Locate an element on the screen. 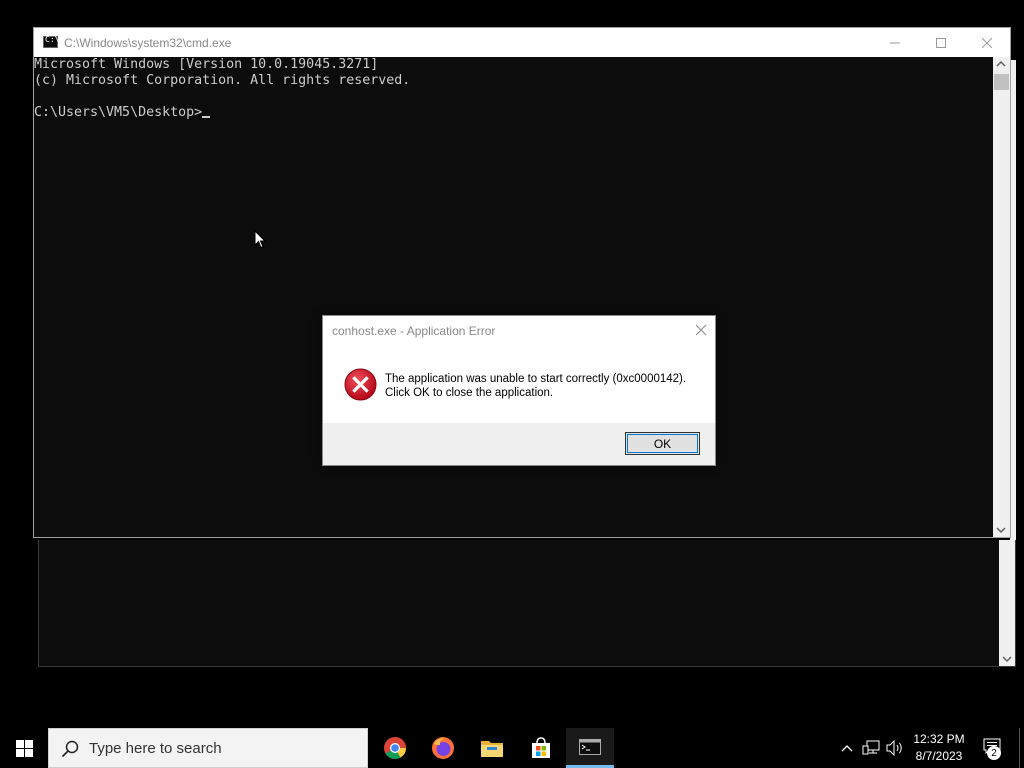 The height and width of the screenshot is (768, 1024). show-desktop-button is located at coordinates (1021, 748).